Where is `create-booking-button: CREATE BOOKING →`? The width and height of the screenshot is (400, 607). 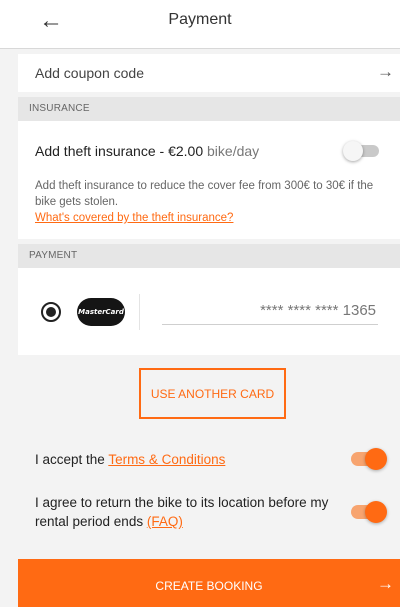 create-booking-button: CREATE BOOKING → is located at coordinates (209, 583).